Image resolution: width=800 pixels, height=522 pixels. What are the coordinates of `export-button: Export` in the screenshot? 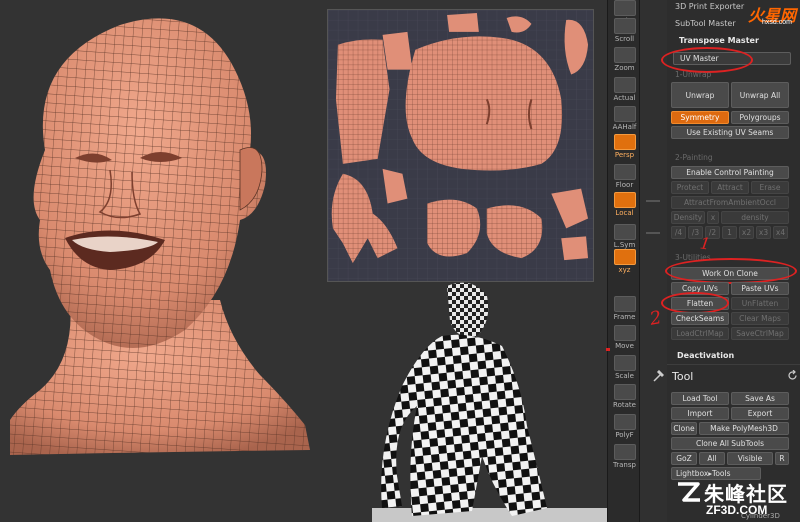 It's located at (760, 413).